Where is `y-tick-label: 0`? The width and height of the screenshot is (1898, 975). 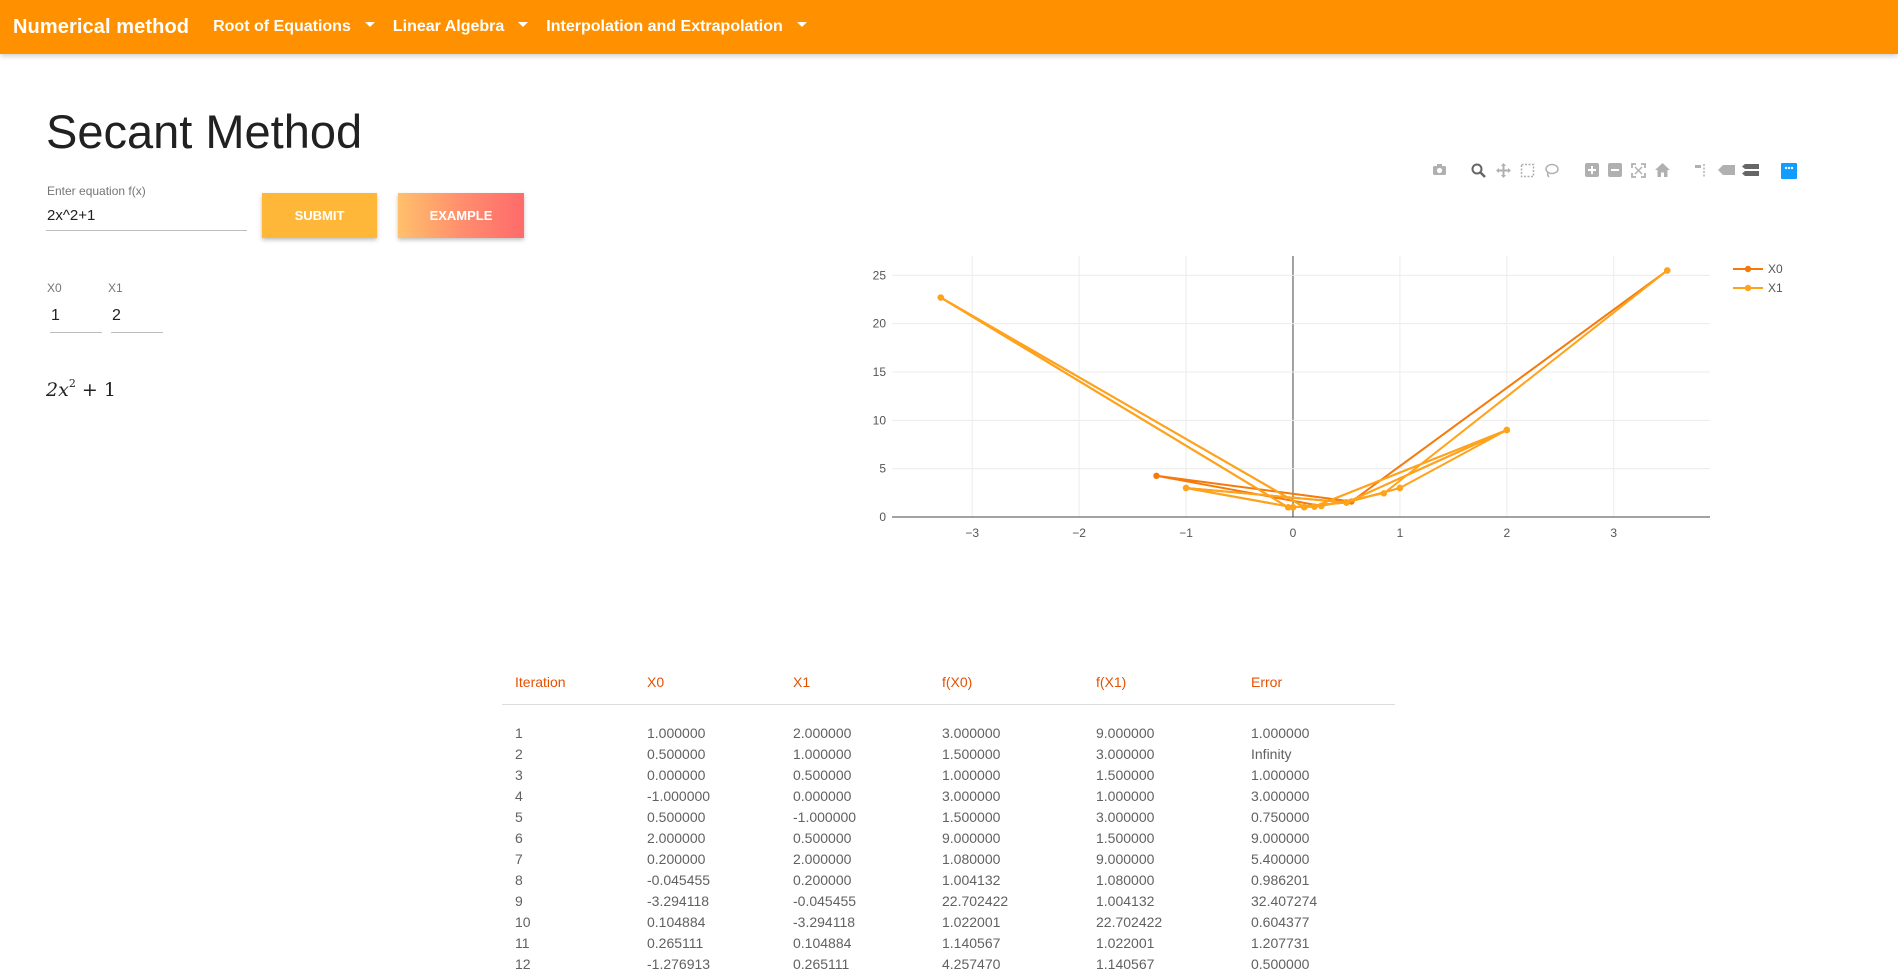 y-tick-label: 0 is located at coordinates (882, 517).